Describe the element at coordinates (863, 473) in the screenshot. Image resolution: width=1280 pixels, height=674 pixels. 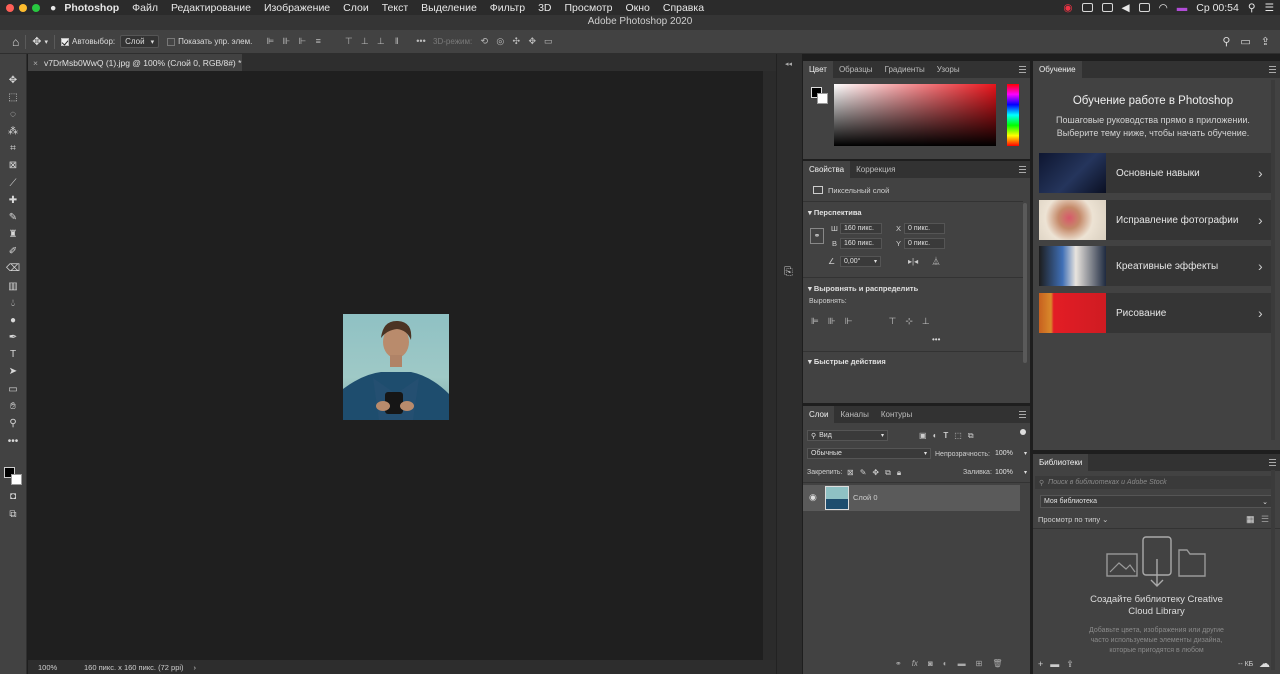
I see `lock-pixels-icon: ✎` at that location.